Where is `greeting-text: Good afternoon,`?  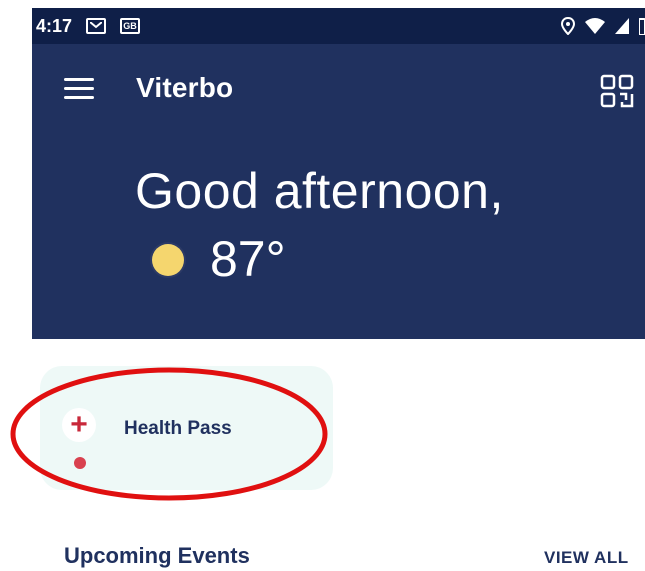 greeting-text: Good afternoon, is located at coordinates (319, 191).